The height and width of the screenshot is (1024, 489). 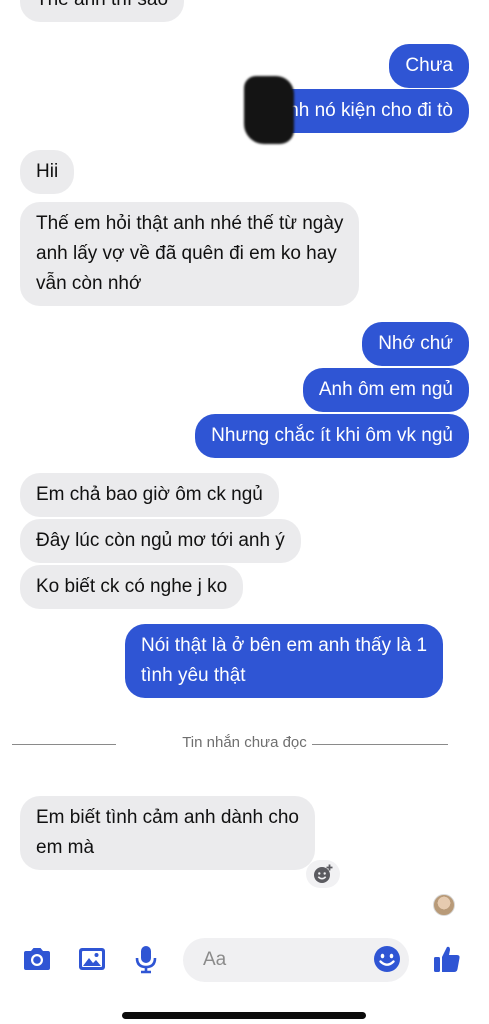 What do you see at coordinates (132, 587) in the screenshot?
I see `message-bubble: Ko biết ck có nghe j ko` at bounding box center [132, 587].